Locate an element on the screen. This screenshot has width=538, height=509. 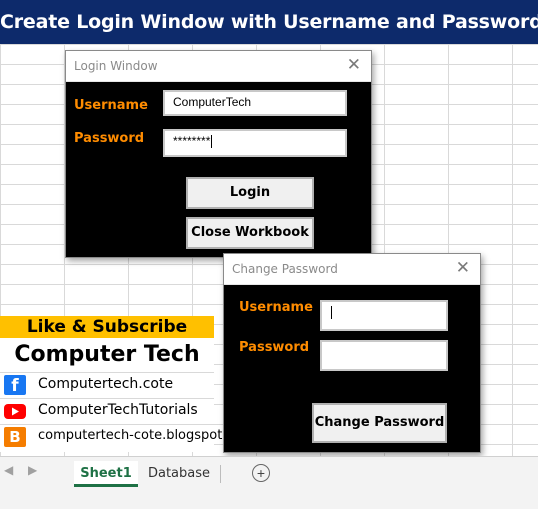
sheet-tab-bar: ◀ ▶ Sheet1 Database + is located at coordinates (269, 482).